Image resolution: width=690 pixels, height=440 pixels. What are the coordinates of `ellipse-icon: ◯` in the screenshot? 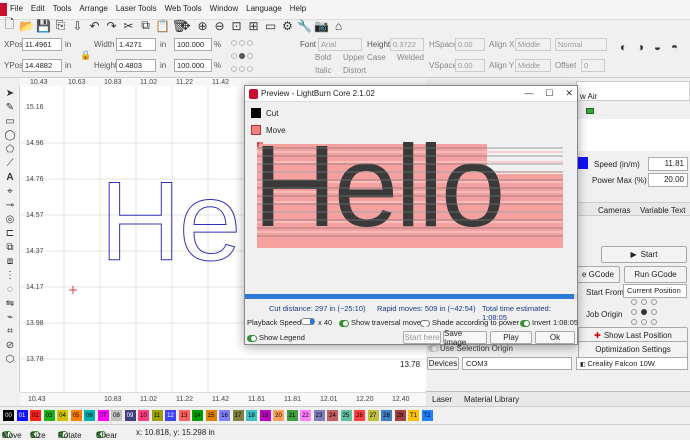 It's located at (10, 135).